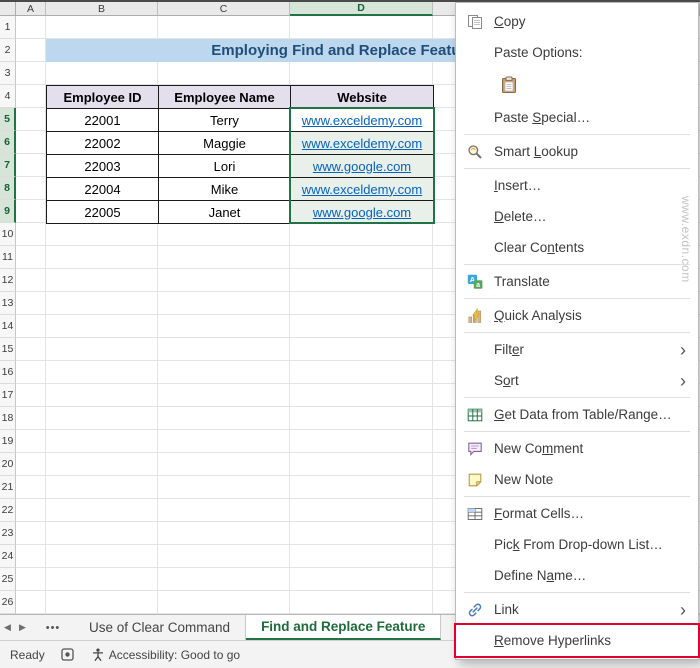 The image size is (700, 668). I want to click on column-header-d: D, so click(361, 9).